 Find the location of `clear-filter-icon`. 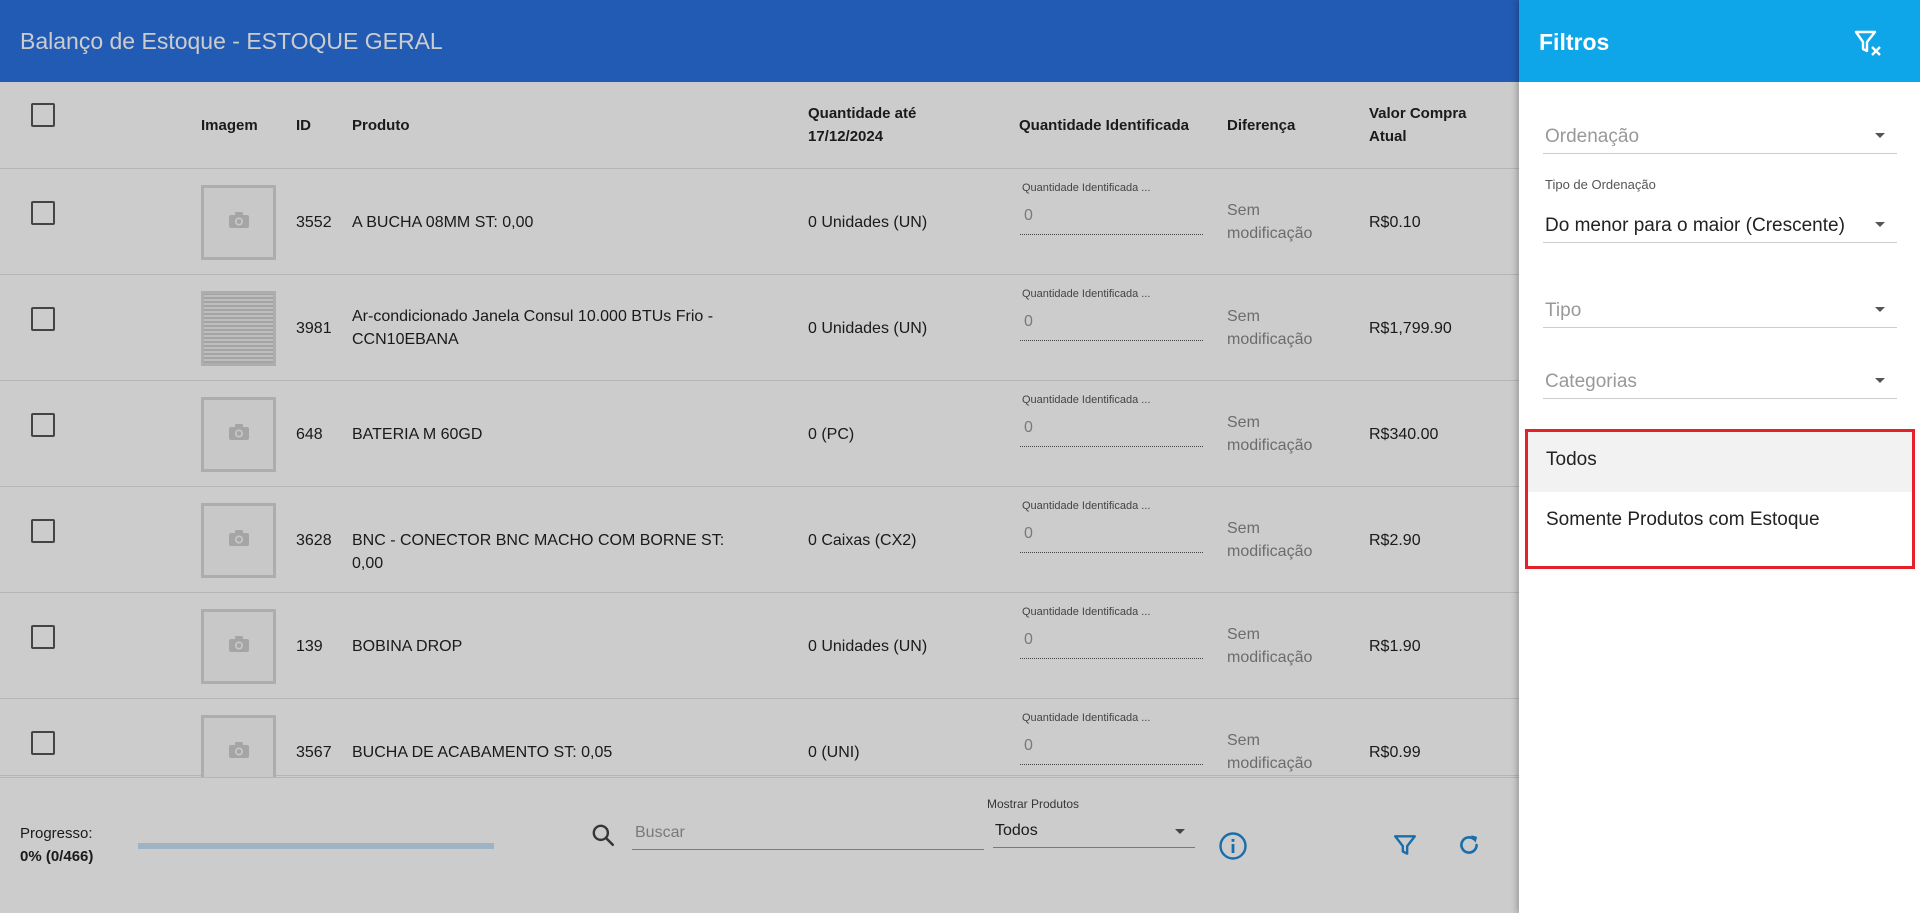

clear-filter-icon is located at coordinates (1868, 45).